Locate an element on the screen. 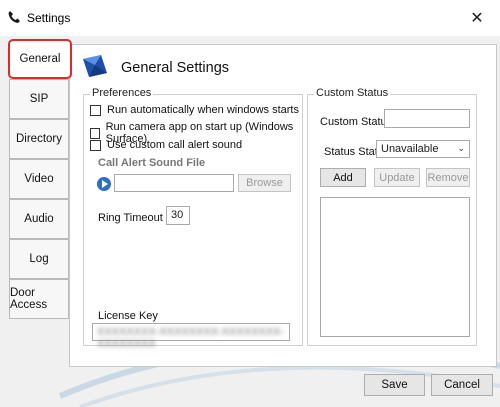 The height and width of the screenshot is (407, 500). tab-label: Audio is located at coordinates (39, 219).